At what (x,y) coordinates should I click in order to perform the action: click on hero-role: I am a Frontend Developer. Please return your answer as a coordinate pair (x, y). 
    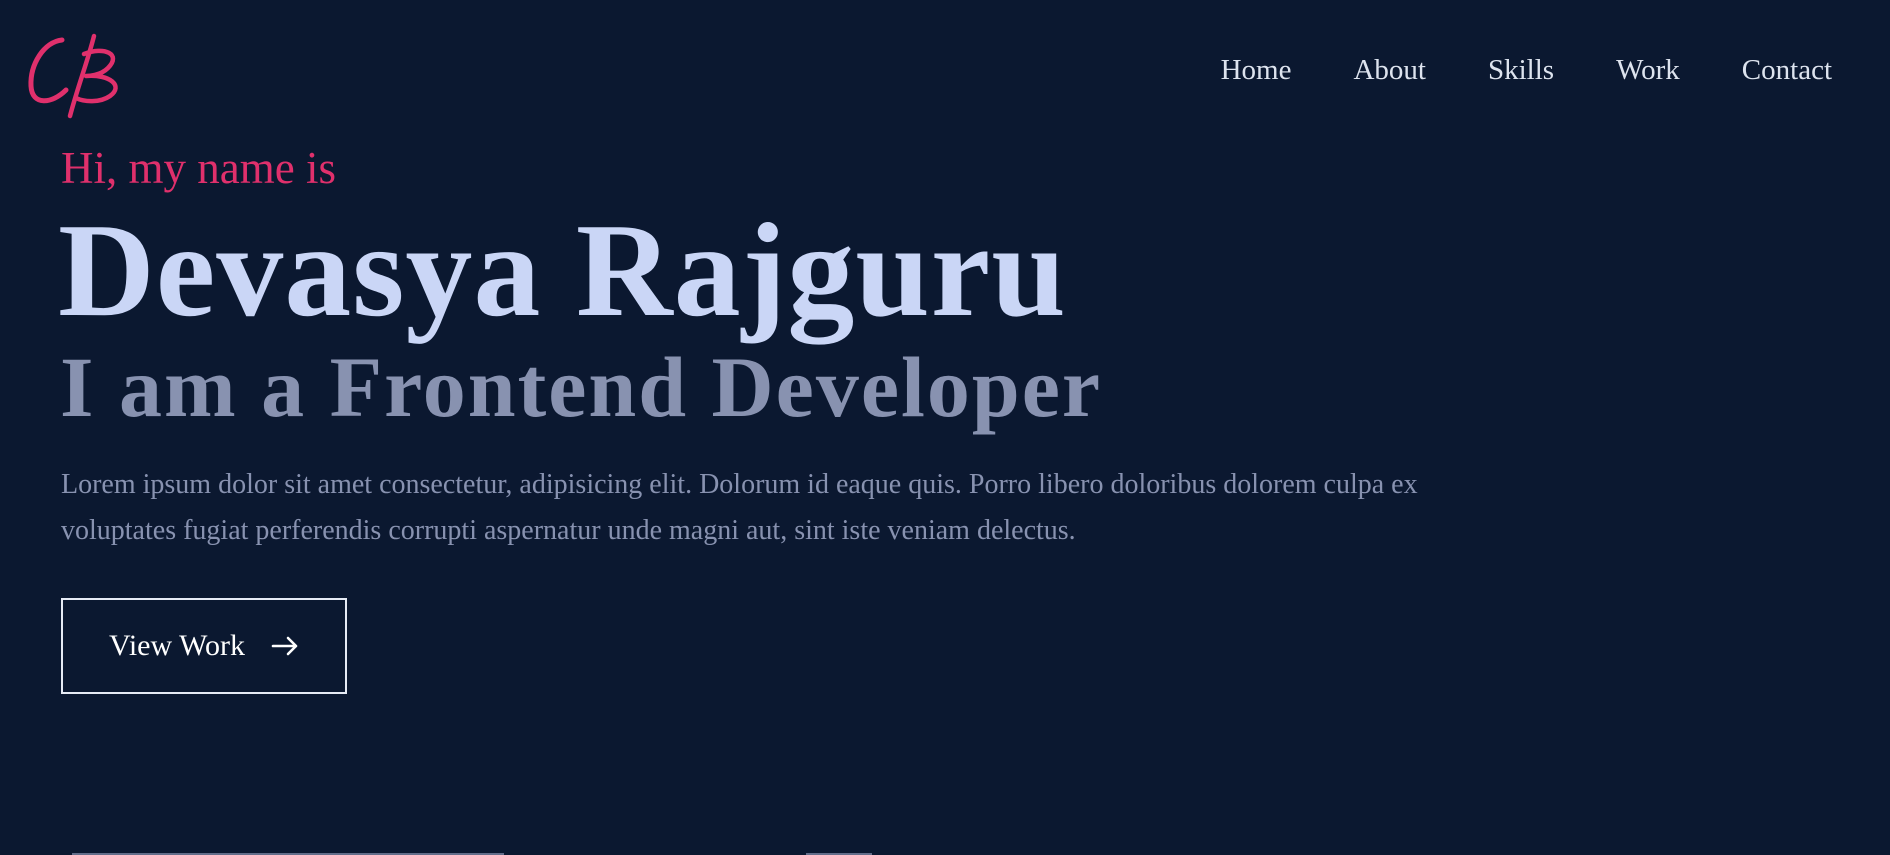
    Looking at the image, I should click on (581, 387).